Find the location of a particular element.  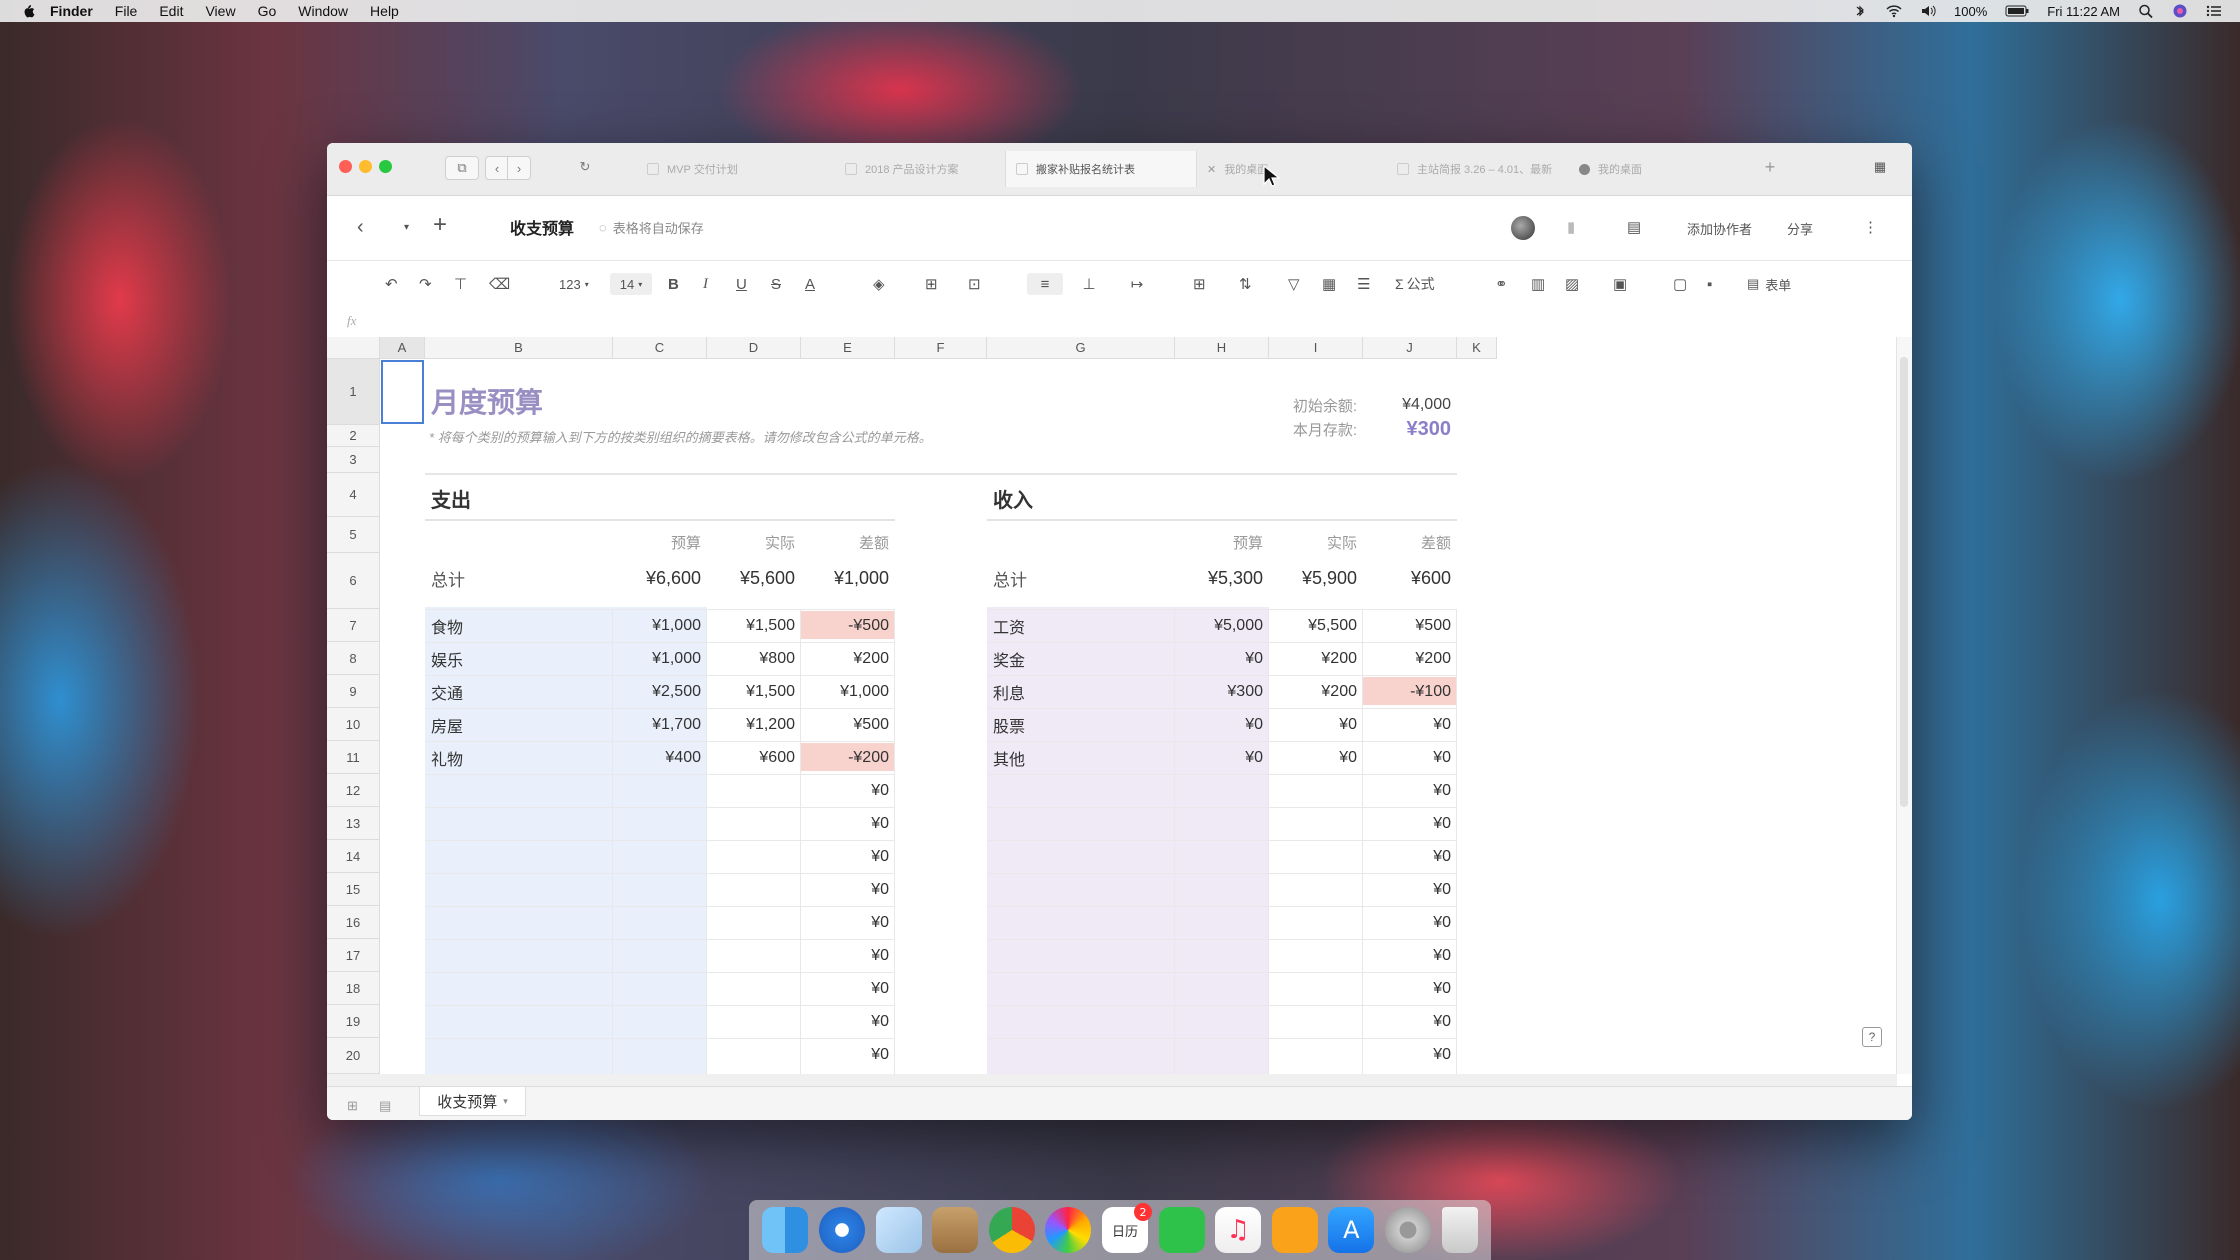

menu-help: Help is located at coordinates (384, 11).